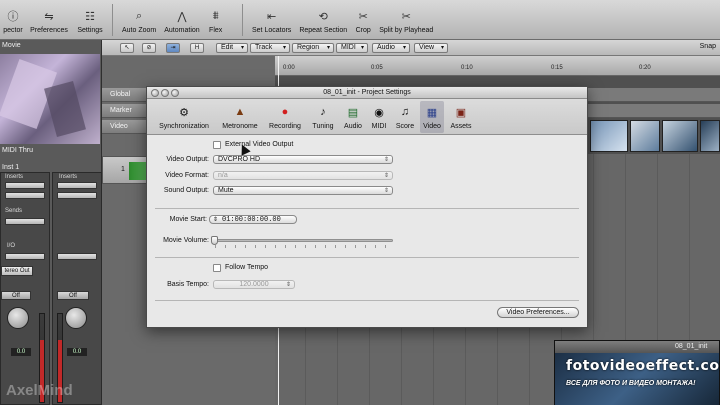 The width and height of the screenshot is (720, 405). I want to click on tab-midi: ◉ MIDI, so click(379, 117).